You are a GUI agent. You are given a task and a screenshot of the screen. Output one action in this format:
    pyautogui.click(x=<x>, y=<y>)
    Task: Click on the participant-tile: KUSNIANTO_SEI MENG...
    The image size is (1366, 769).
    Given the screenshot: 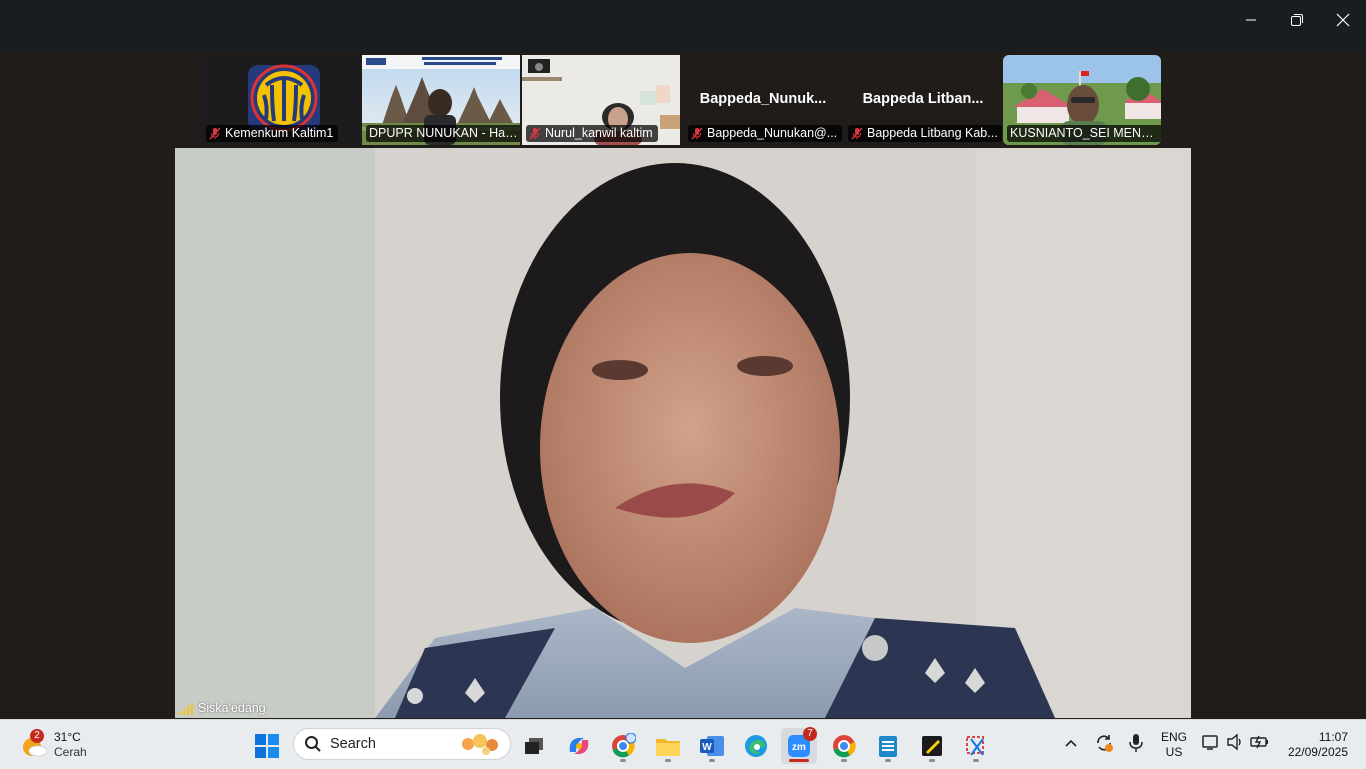 What is the action you would take?
    pyautogui.click(x=1082, y=100)
    